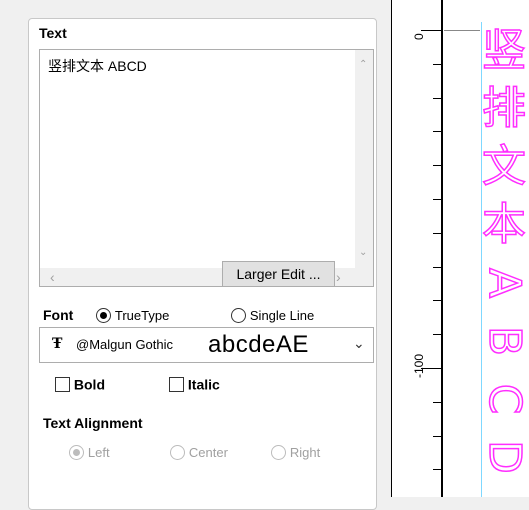 This screenshot has height=510, width=529. I want to click on vertical-text-char: D, so click(503, 456).